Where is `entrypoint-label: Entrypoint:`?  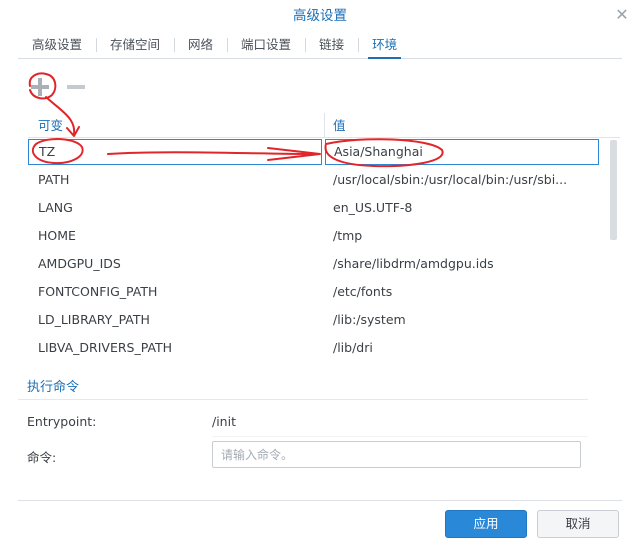 entrypoint-label: Entrypoint: is located at coordinates (62, 421).